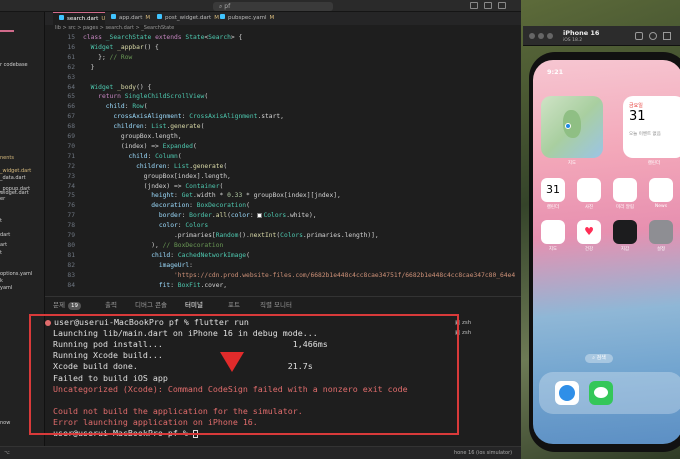 The image size is (680, 459). Describe the element at coordinates (550, 36) in the screenshot. I see `zoom-icon` at that location.